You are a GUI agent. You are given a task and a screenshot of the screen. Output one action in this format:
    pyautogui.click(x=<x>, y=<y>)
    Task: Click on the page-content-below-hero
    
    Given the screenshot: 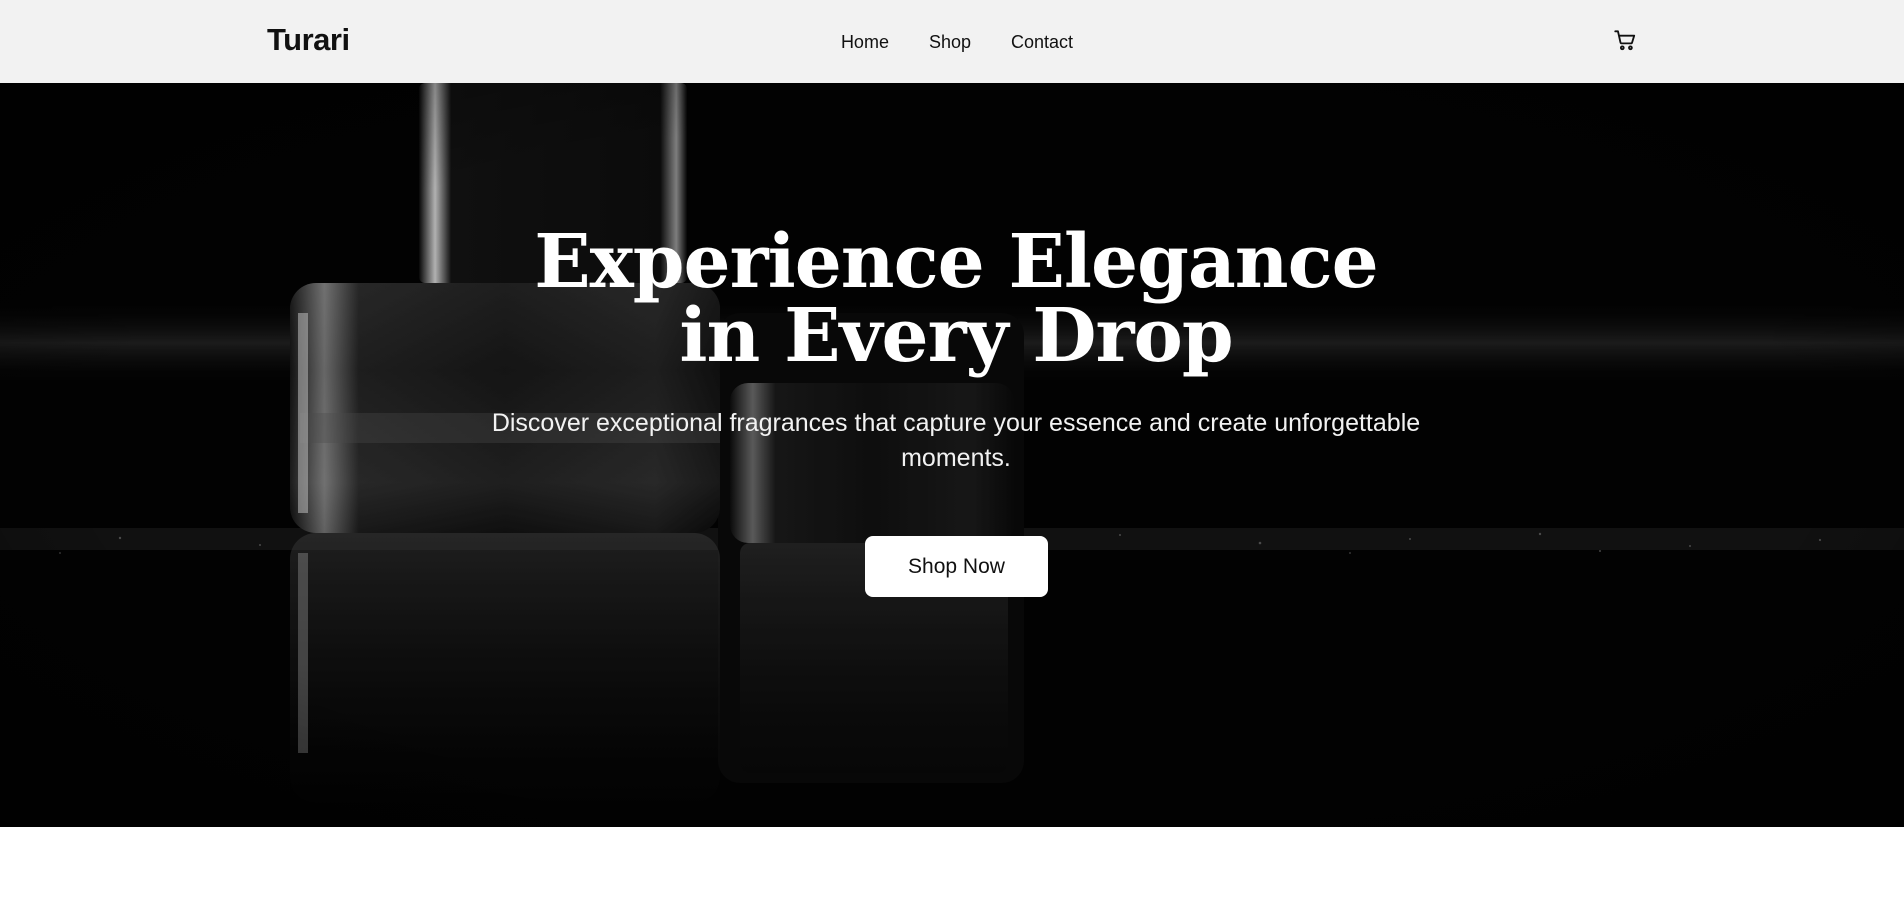 What is the action you would take?
    pyautogui.click(x=952, y=869)
    